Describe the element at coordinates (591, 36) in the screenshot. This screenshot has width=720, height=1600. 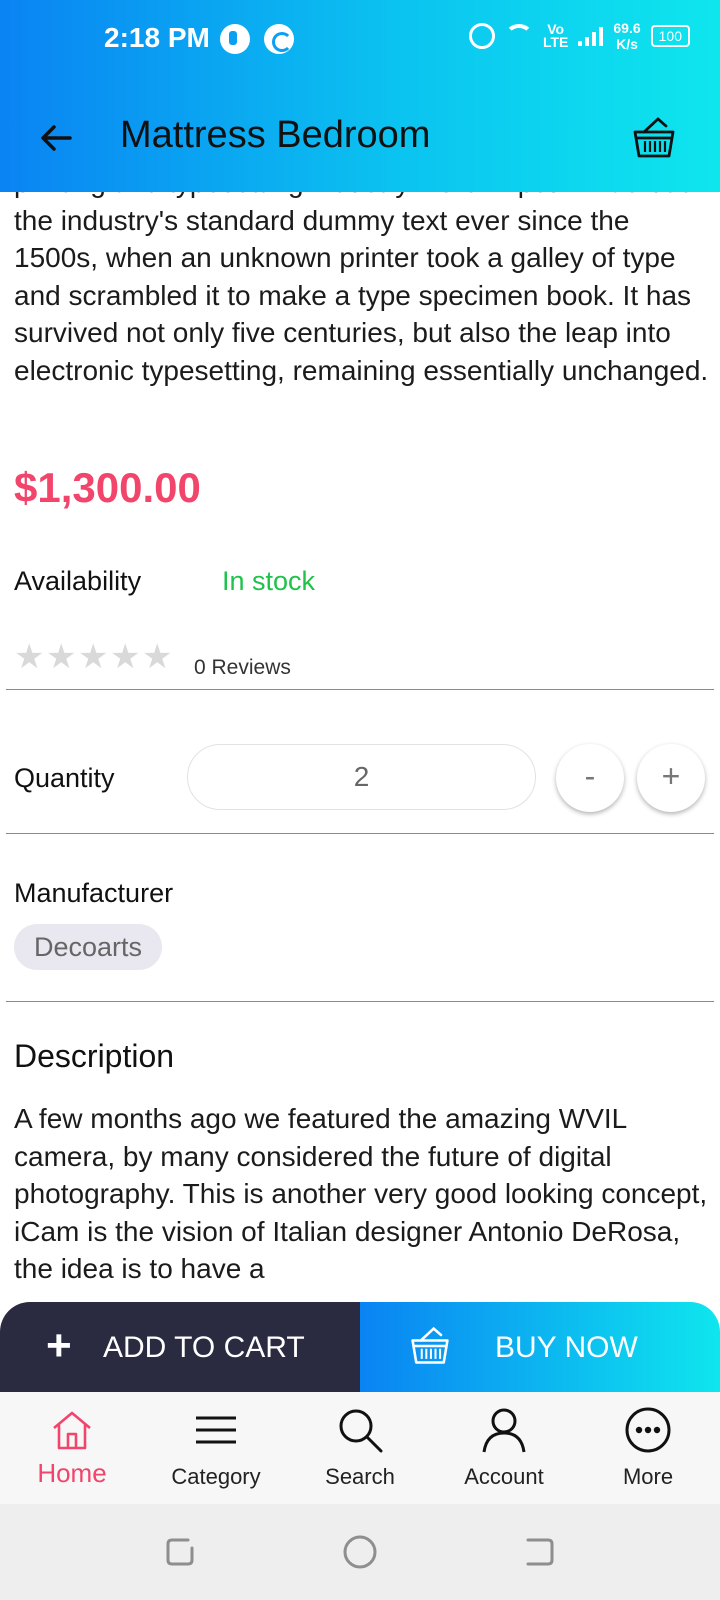
I see `signal-icon` at that location.